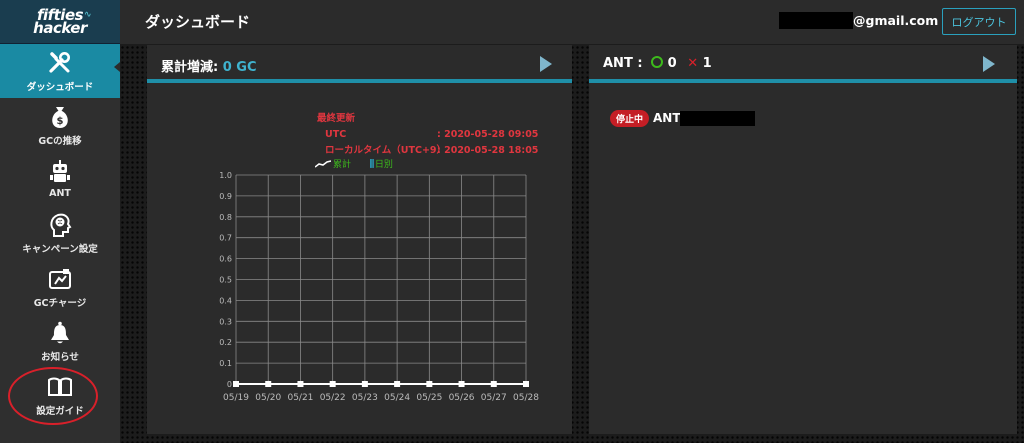 This screenshot has width=1024, height=443. I want to click on ant-name-redaction, so click(717, 118).